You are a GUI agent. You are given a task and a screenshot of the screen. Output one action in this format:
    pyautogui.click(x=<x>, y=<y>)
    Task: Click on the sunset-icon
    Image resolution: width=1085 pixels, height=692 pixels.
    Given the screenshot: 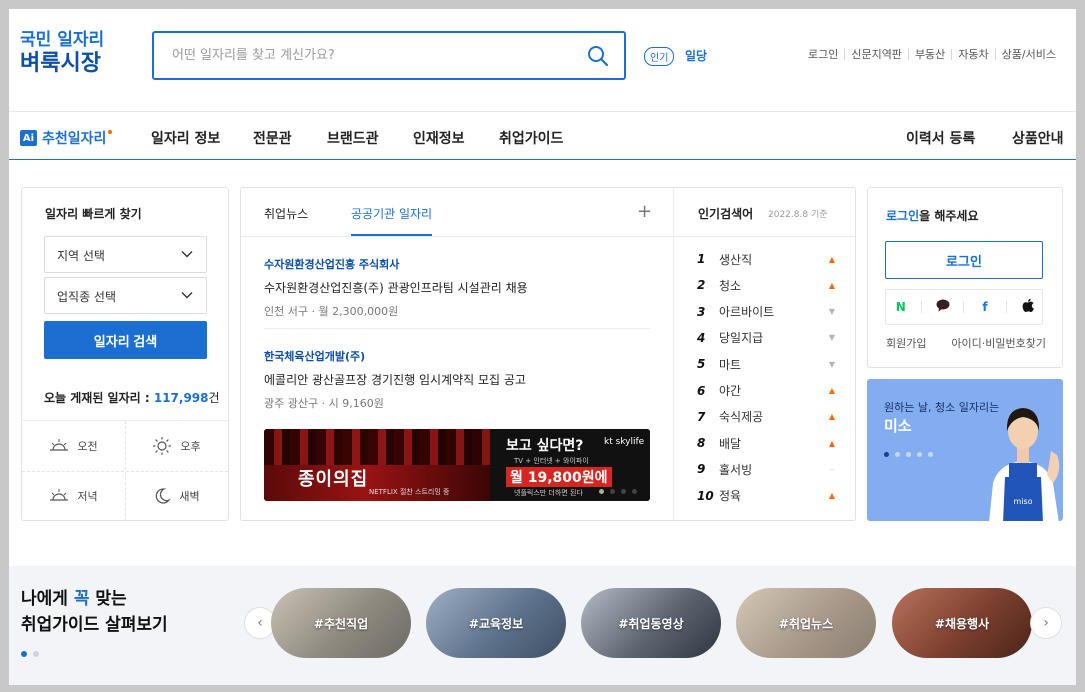 What is the action you would take?
    pyautogui.click(x=59, y=495)
    